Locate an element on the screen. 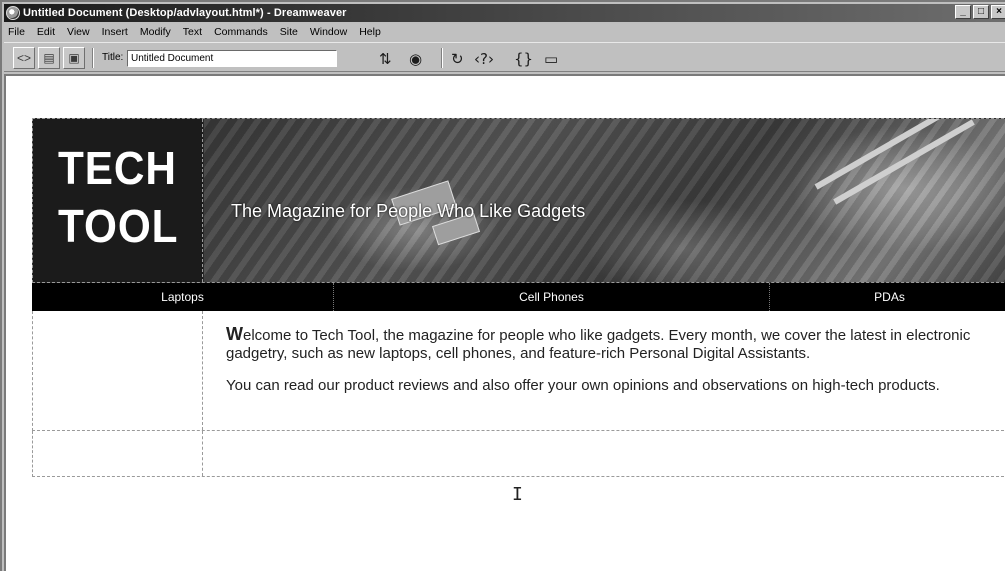 The width and height of the screenshot is (1005, 571). logo-cell: TECH TOOL is located at coordinates (118, 200).